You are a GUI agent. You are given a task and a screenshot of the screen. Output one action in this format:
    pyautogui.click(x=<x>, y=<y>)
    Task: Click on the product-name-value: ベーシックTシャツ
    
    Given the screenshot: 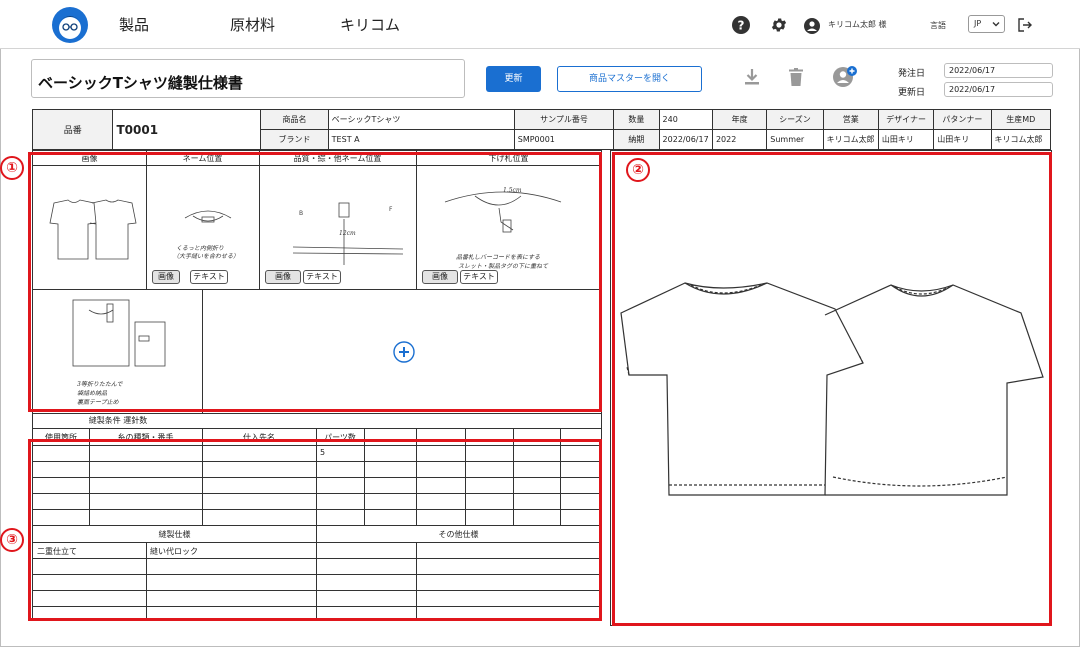 What is the action you would take?
    pyautogui.click(x=421, y=119)
    